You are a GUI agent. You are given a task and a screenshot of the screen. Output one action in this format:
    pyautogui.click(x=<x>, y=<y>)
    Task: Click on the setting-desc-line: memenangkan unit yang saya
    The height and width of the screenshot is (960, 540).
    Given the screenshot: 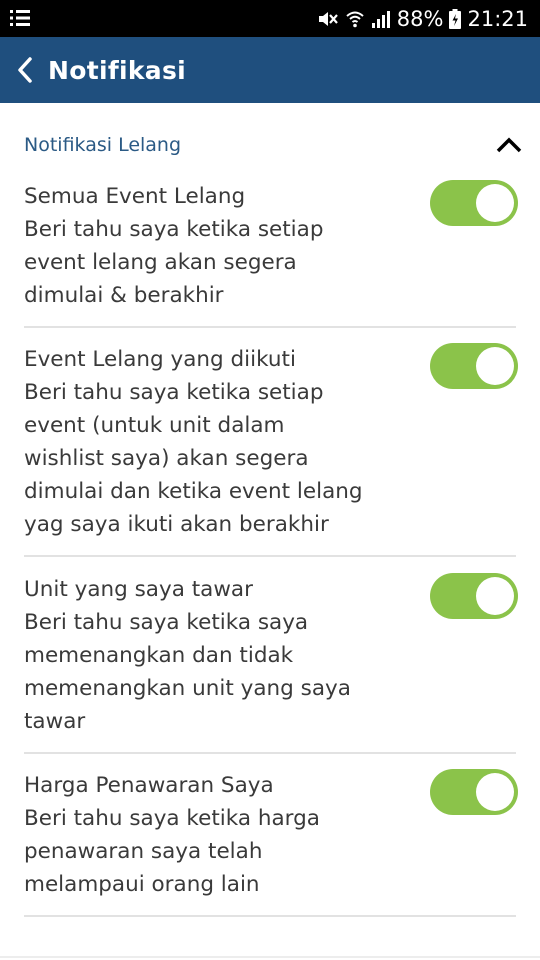 What is the action you would take?
    pyautogui.click(x=187, y=688)
    